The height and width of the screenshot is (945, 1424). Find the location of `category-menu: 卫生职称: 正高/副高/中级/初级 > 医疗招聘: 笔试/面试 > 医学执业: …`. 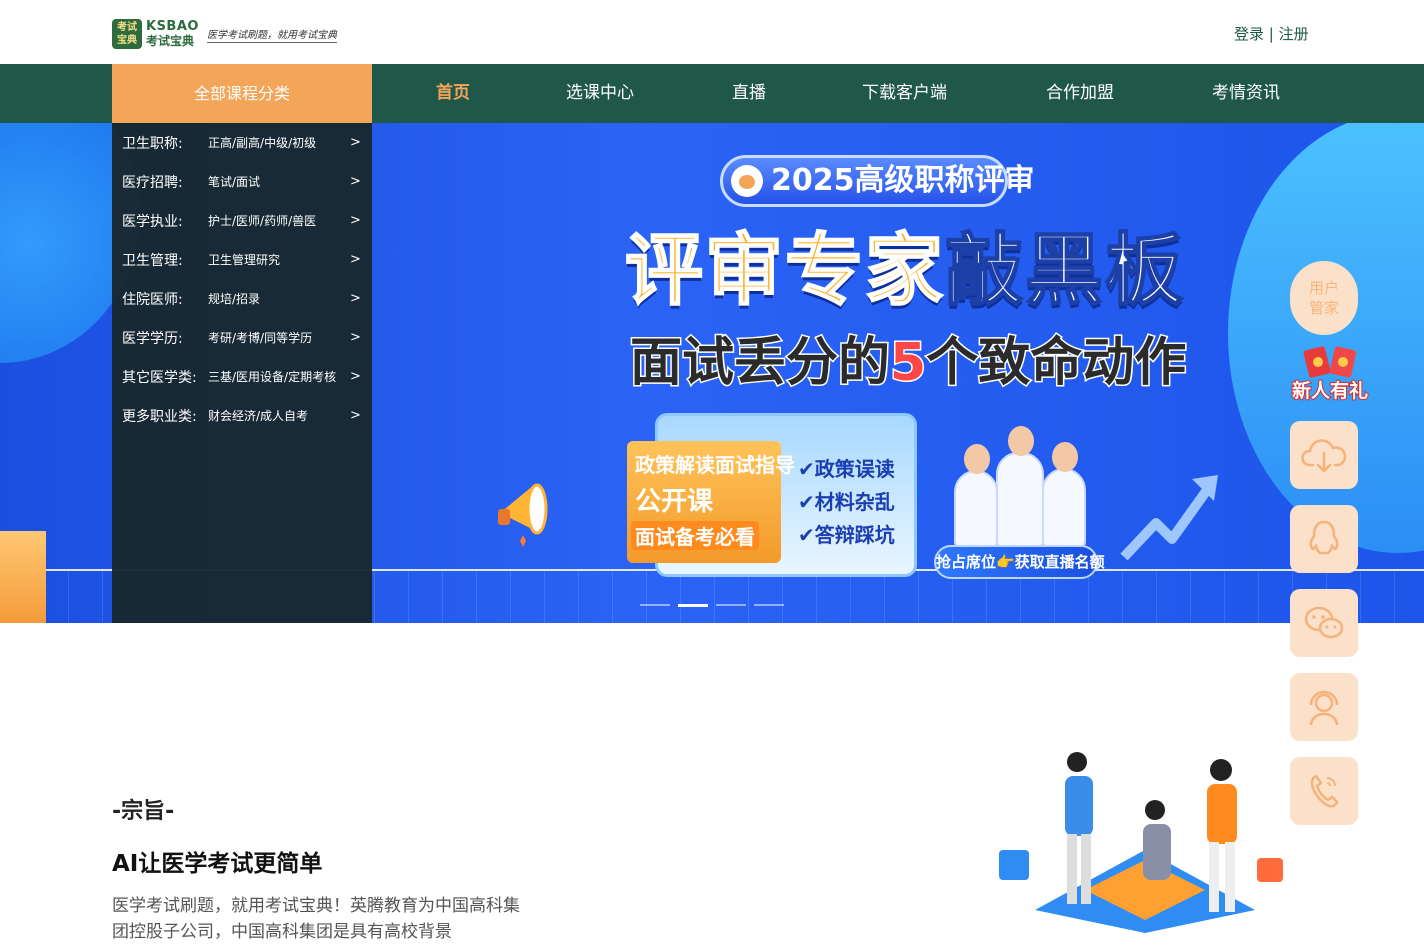

category-menu: 卫生职称: 正高/副高/中级/初级 > 医疗招聘: 笔试/面试 > 医学执业: … is located at coordinates (242, 373).